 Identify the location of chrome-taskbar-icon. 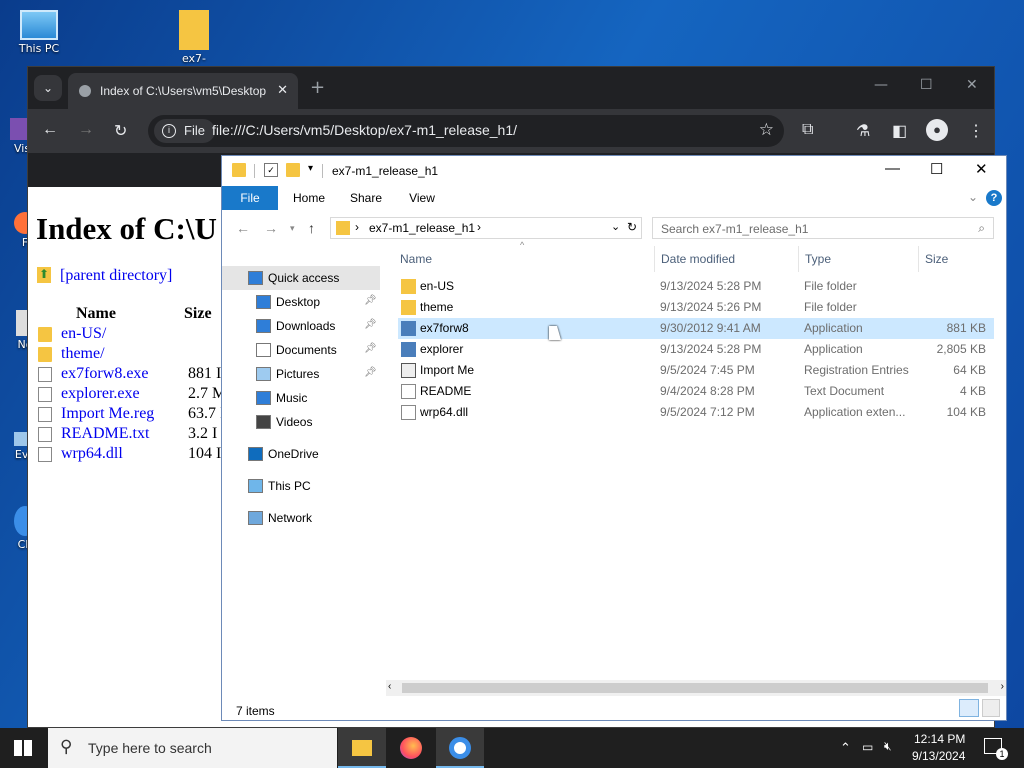
(460, 748).